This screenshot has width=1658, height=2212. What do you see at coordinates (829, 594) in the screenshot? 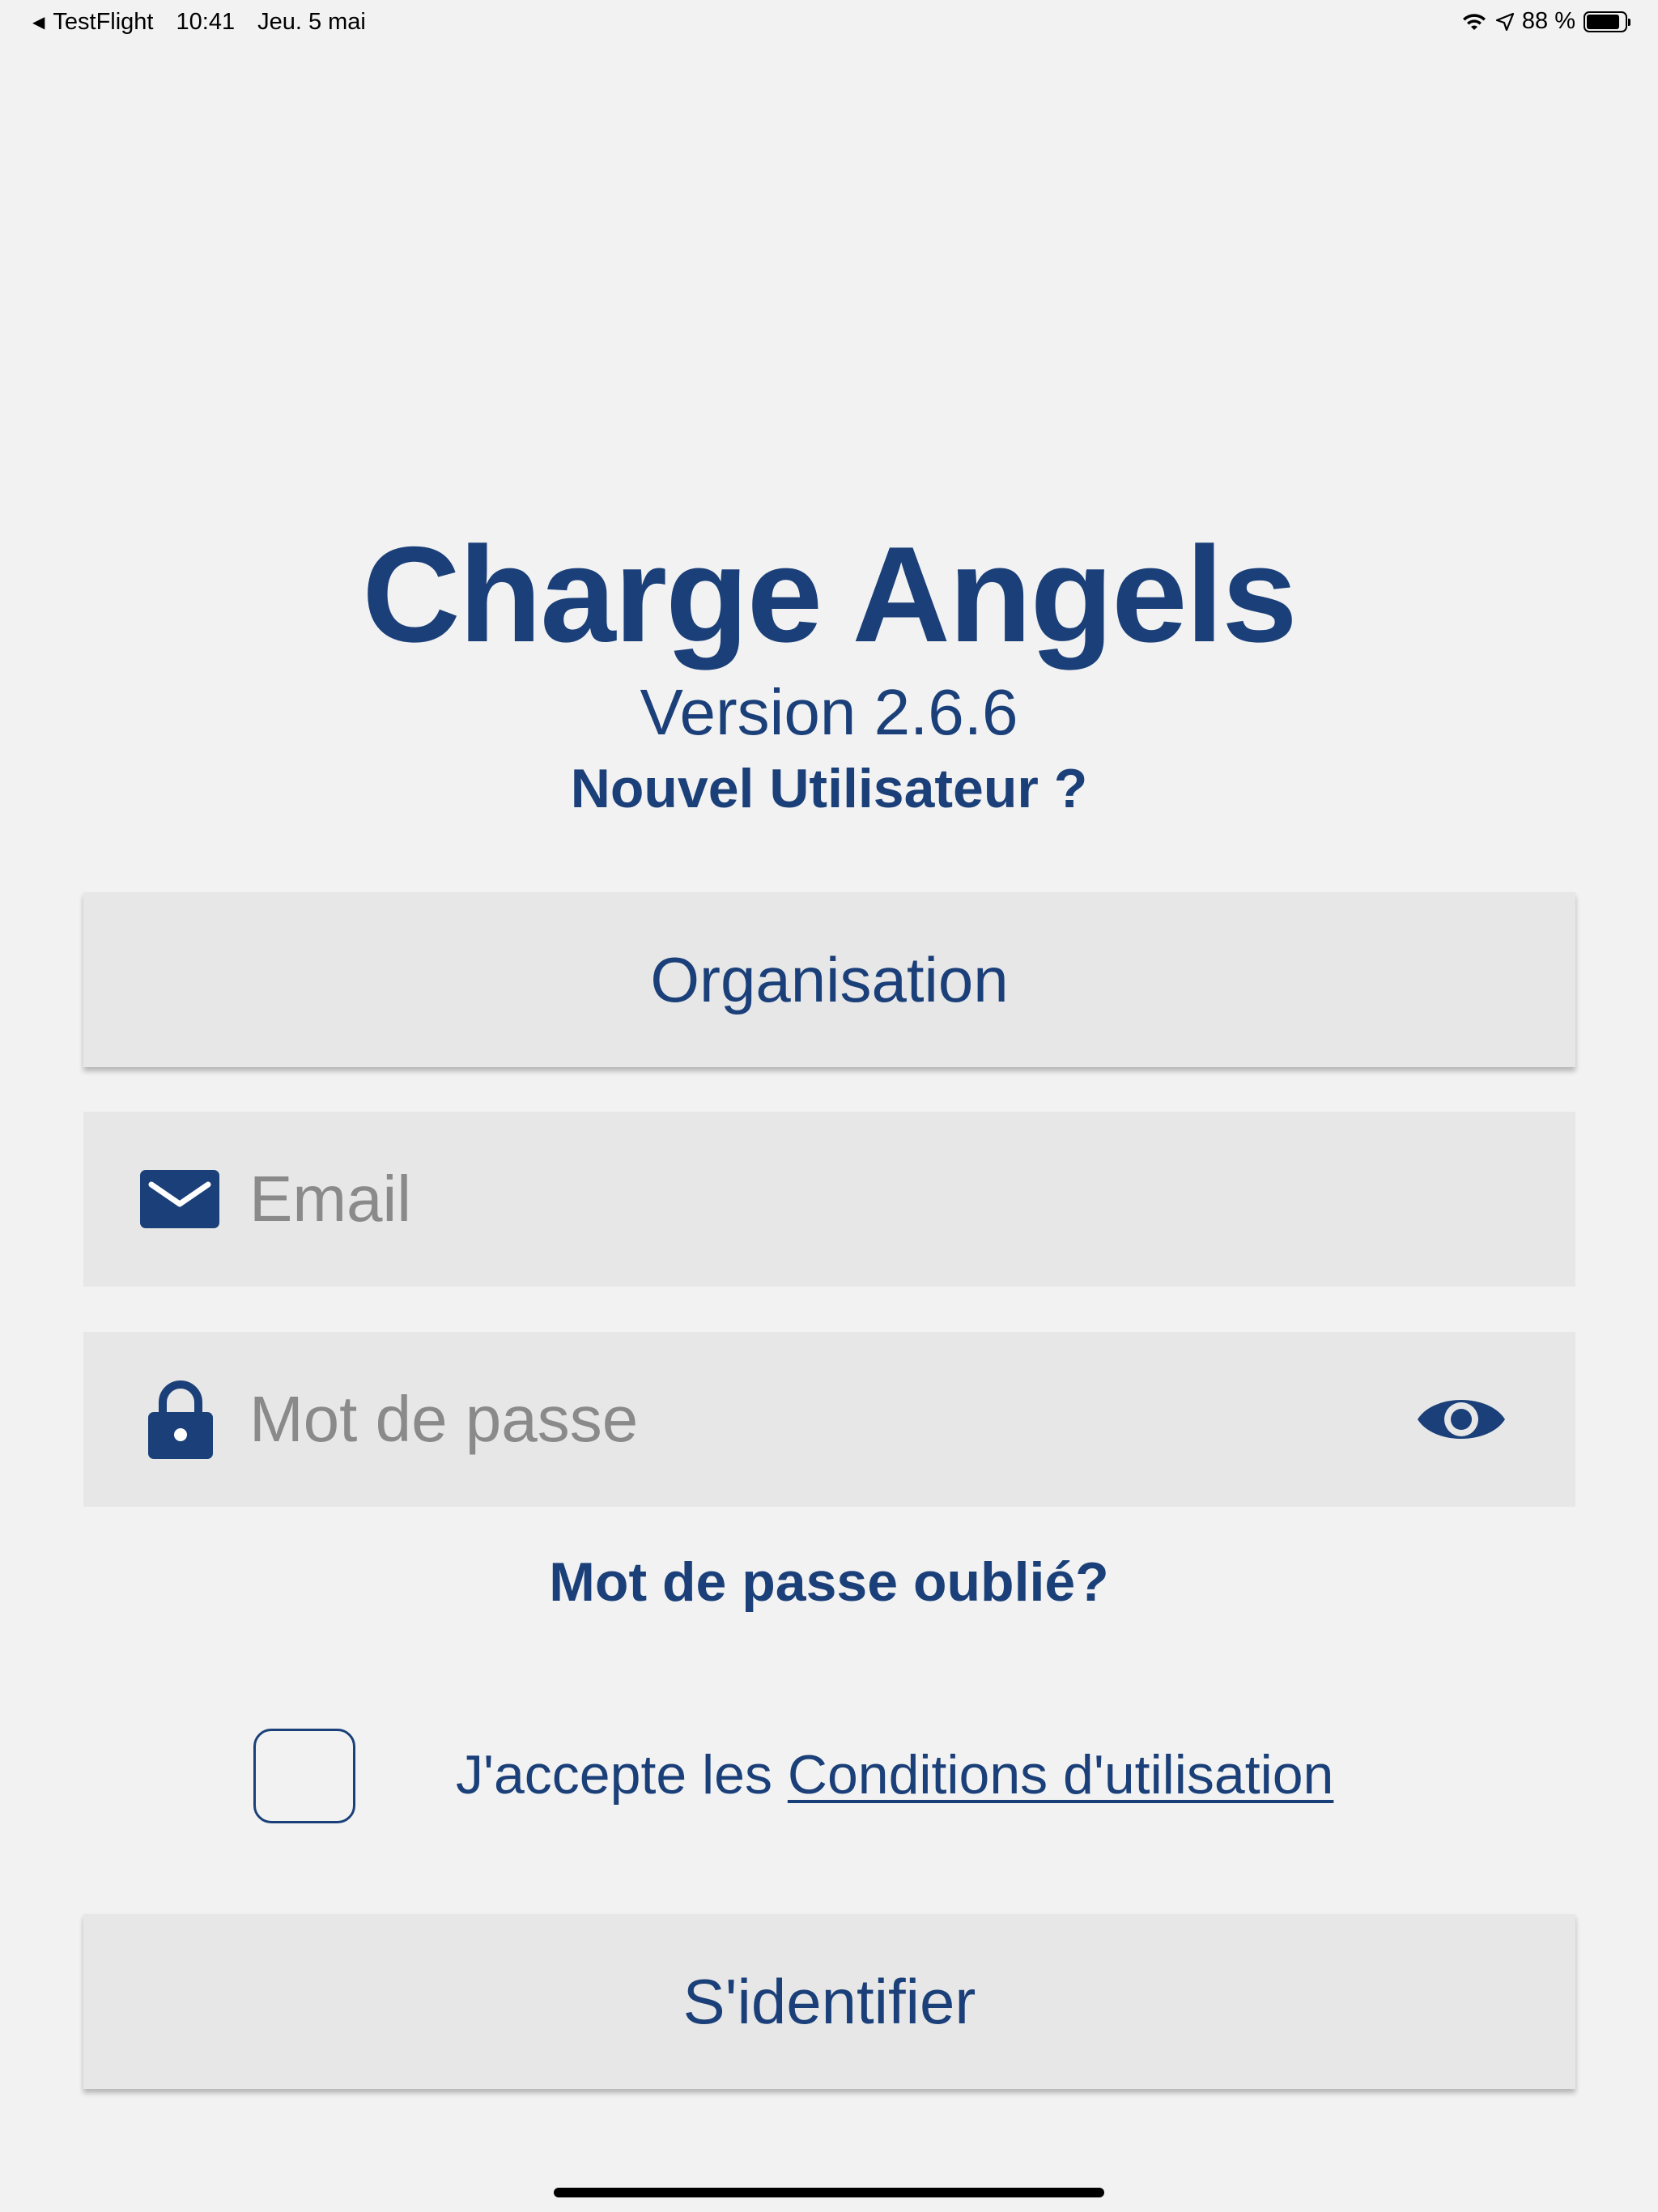
I see `app-title: Charge Angels` at bounding box center [829, 594].